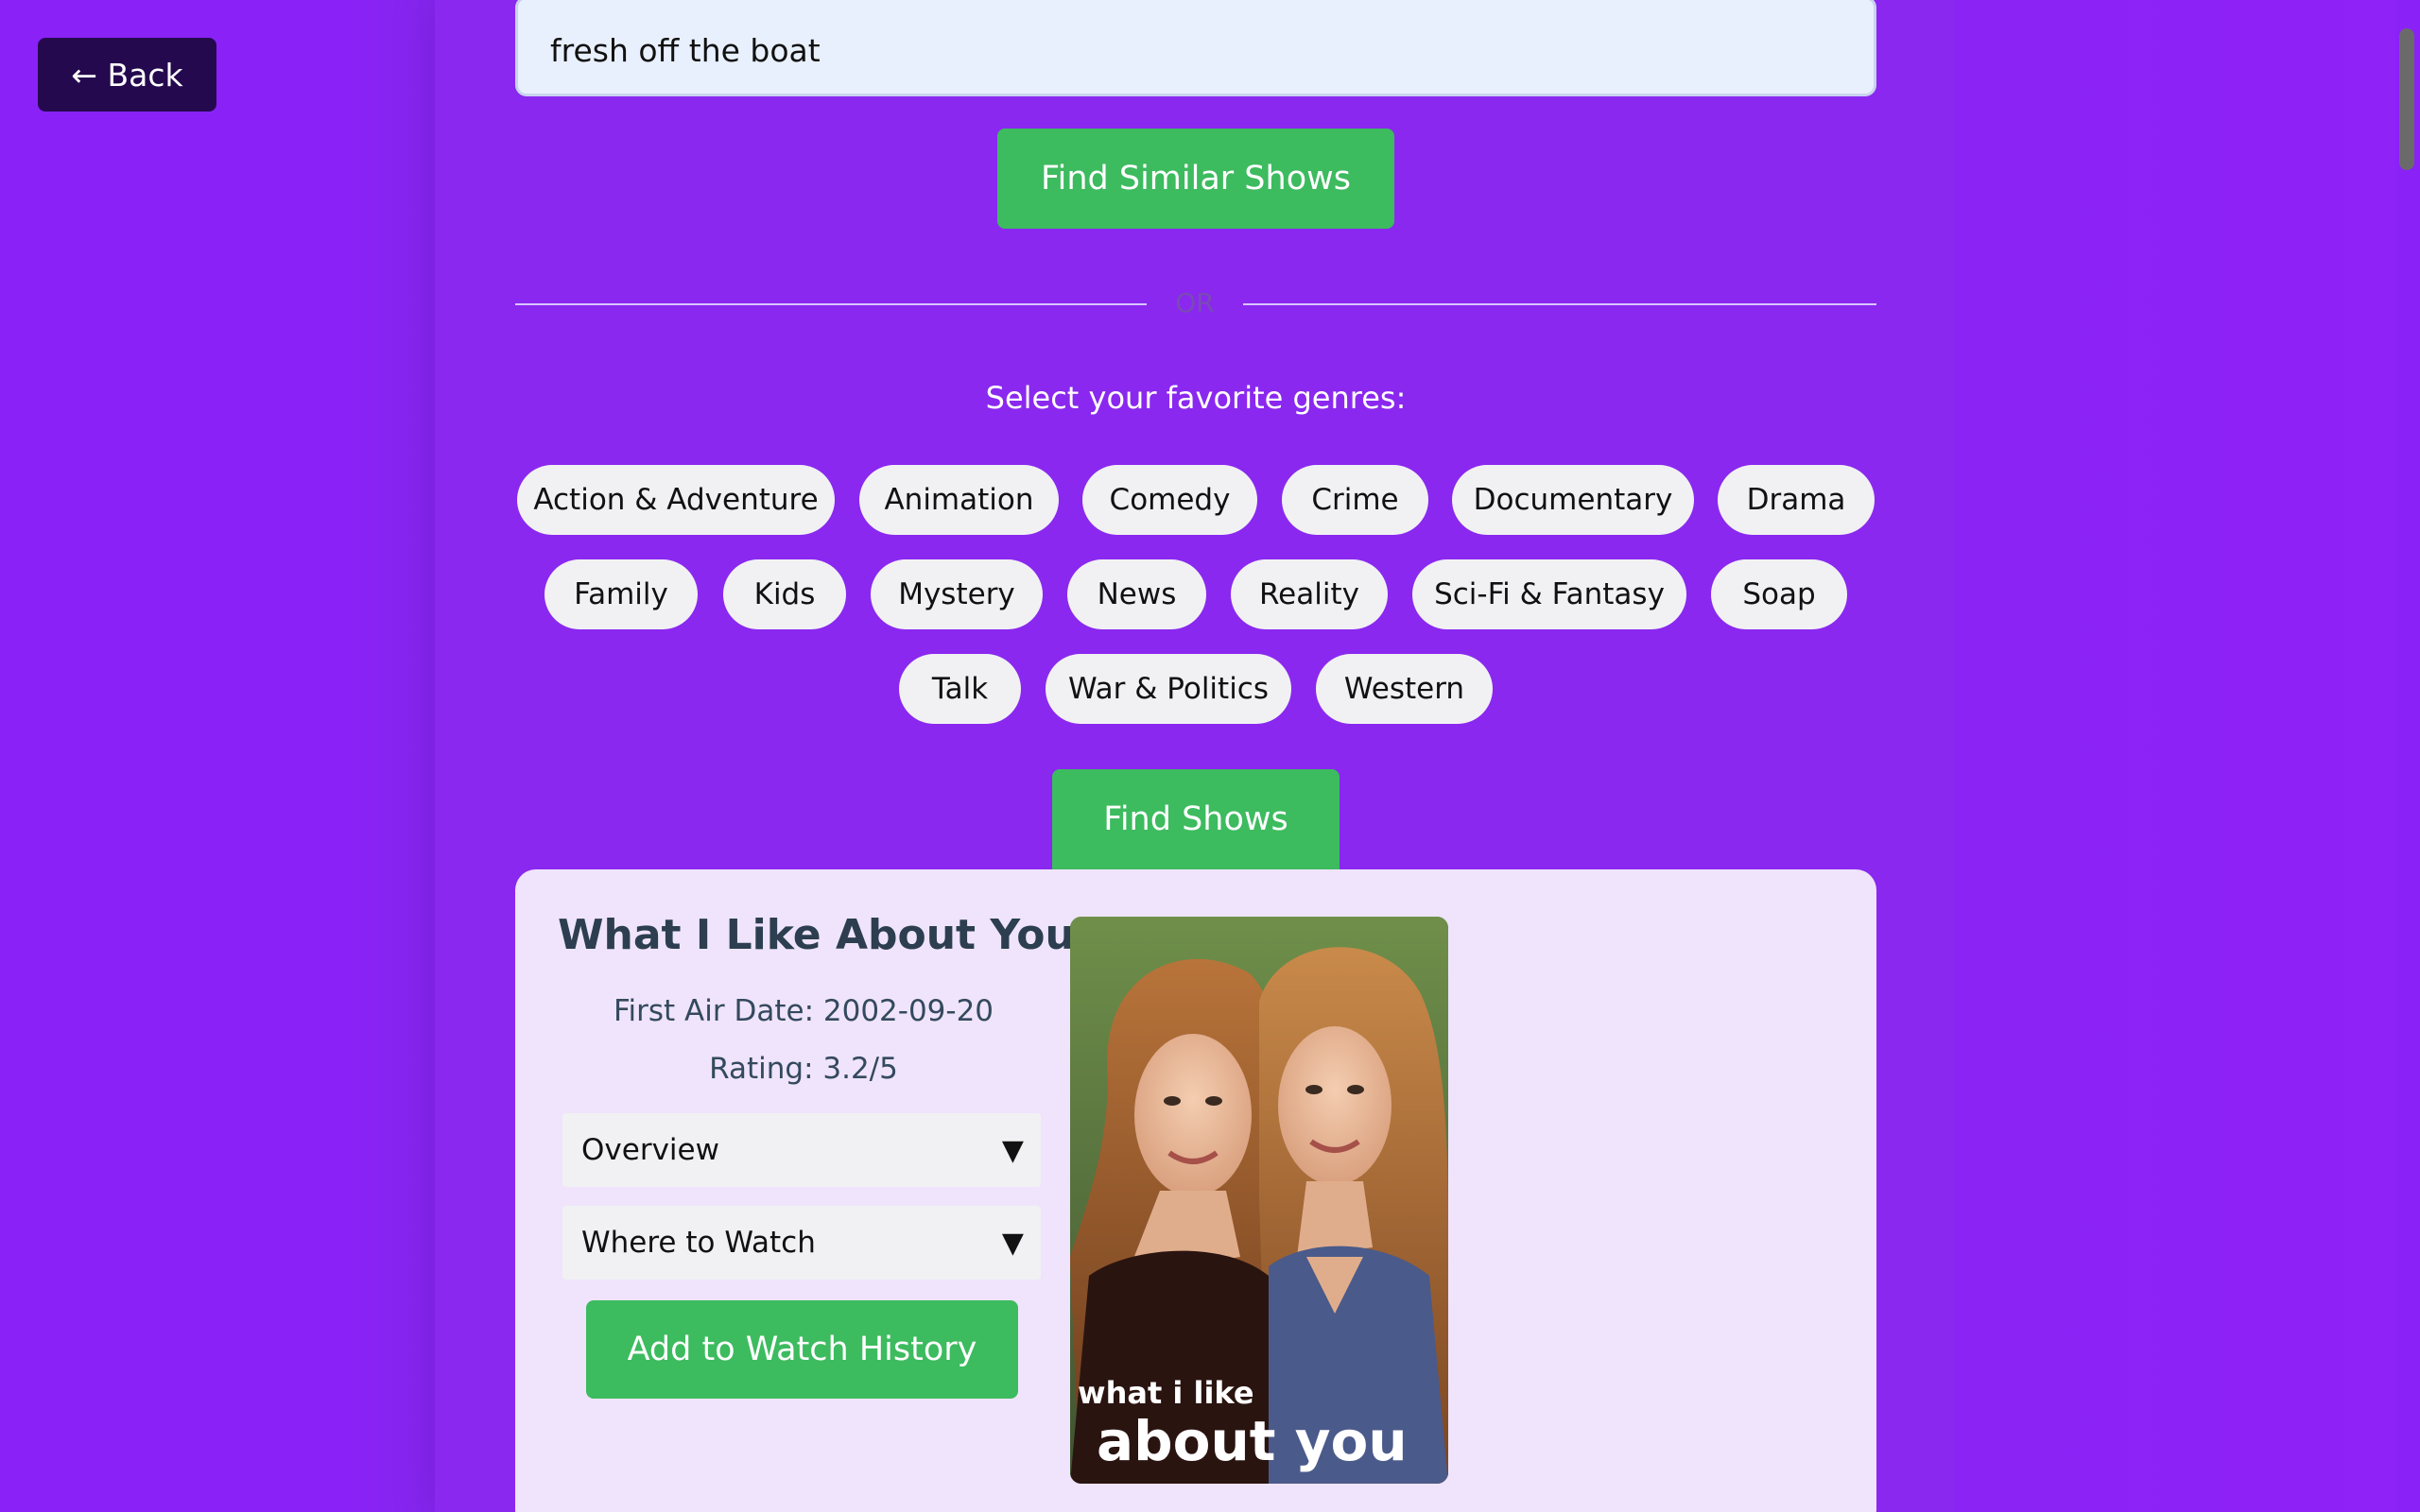  Describe the element at coordinates (698, 1243) in the screenshot. I see `where-to-watch-label: Where to Watch` at that location.